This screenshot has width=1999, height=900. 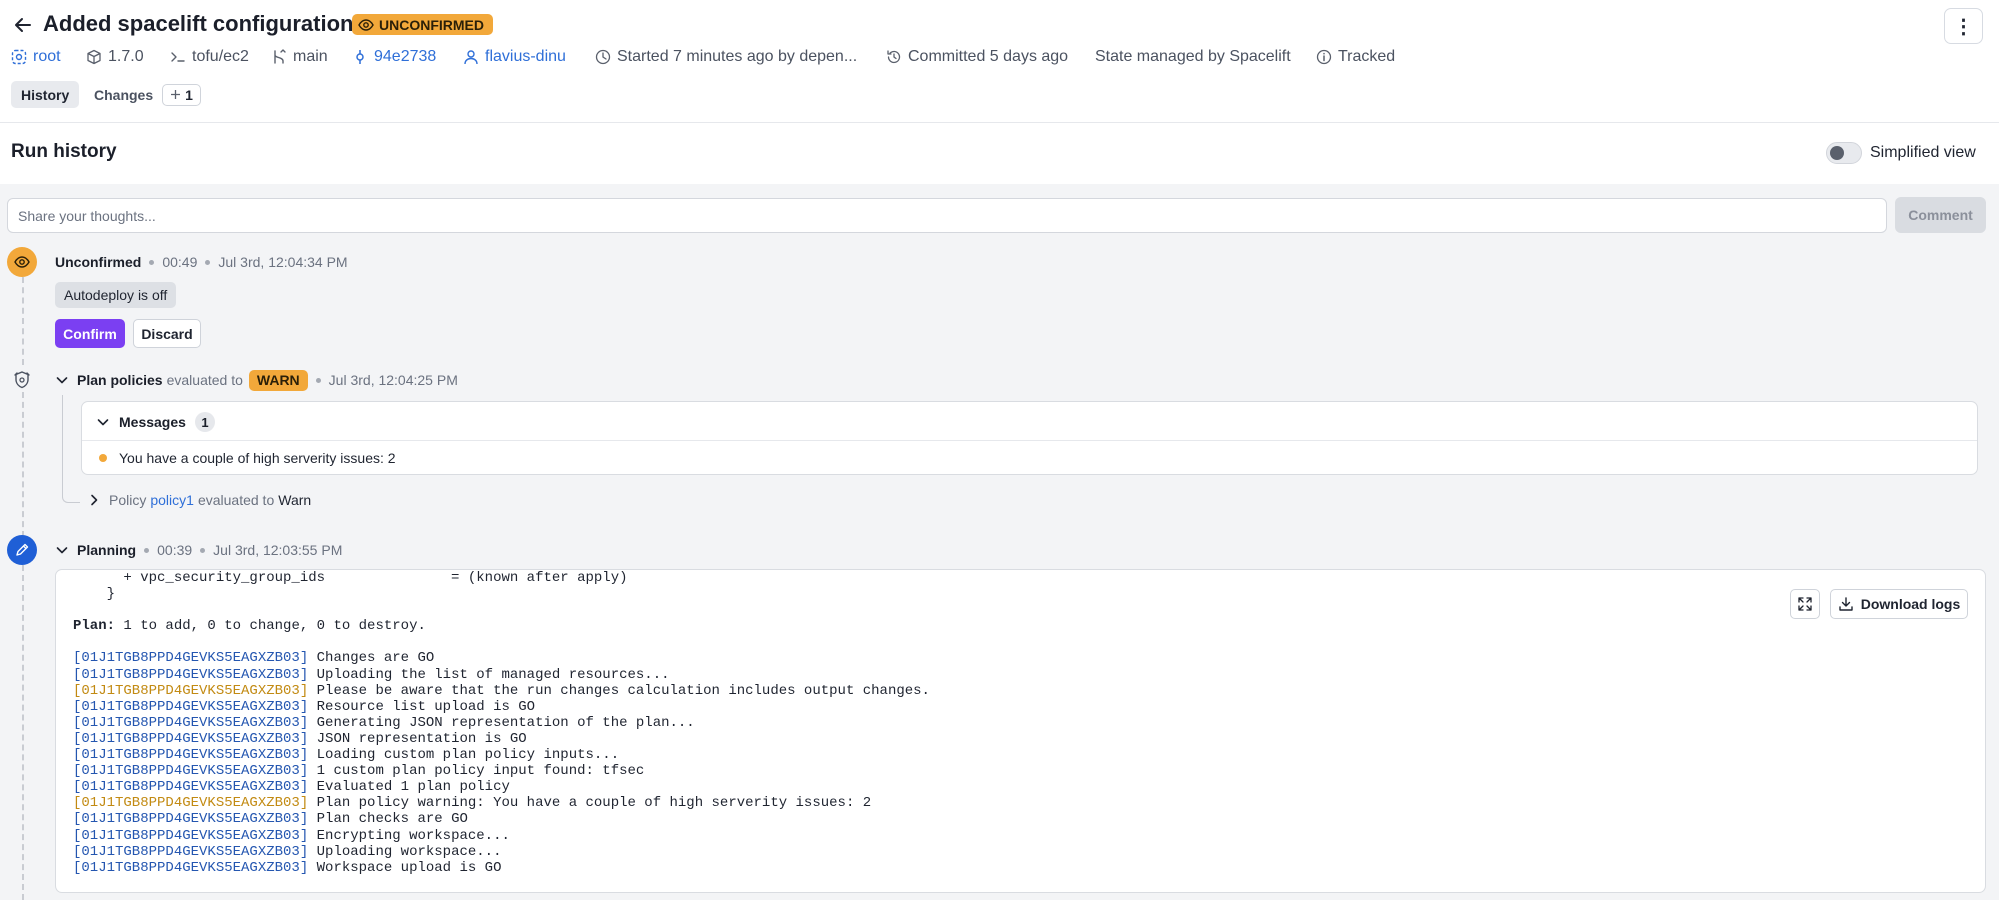 I want to click on tab-changes-label: Changes, so click(x=124, y=94).